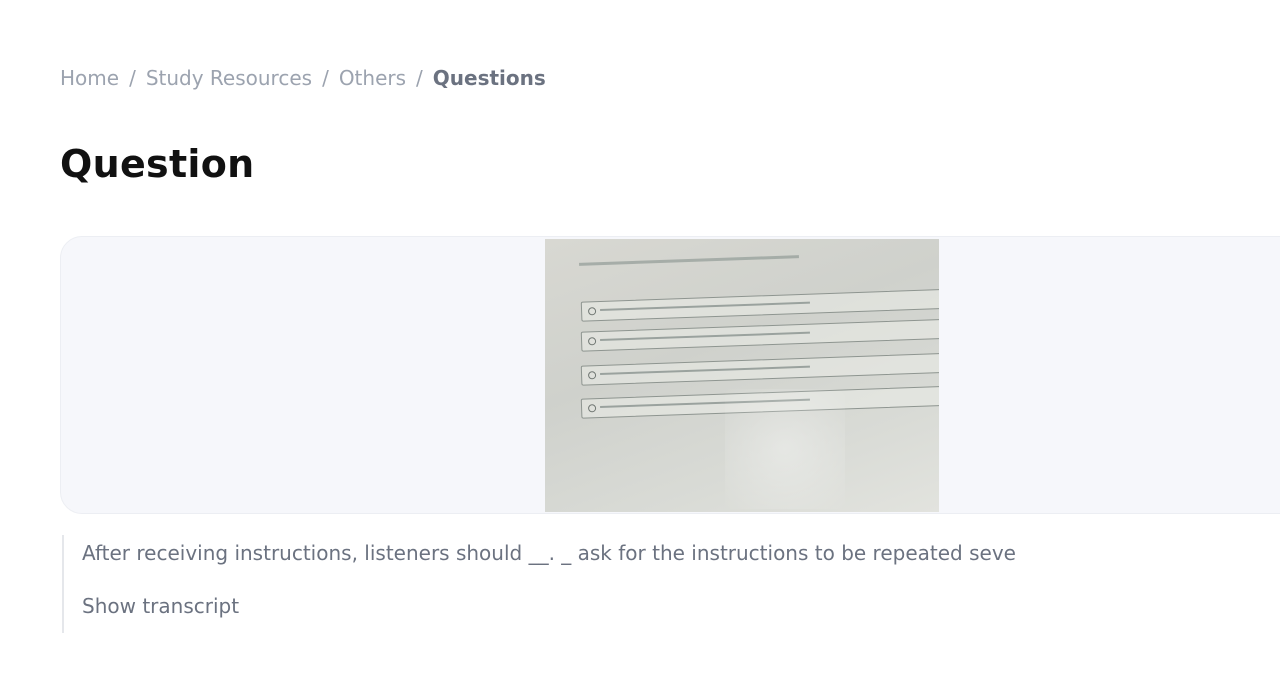 This screenshot has height=700, width=1280. I want to click on photo-question-text-line, so click(689, 260).